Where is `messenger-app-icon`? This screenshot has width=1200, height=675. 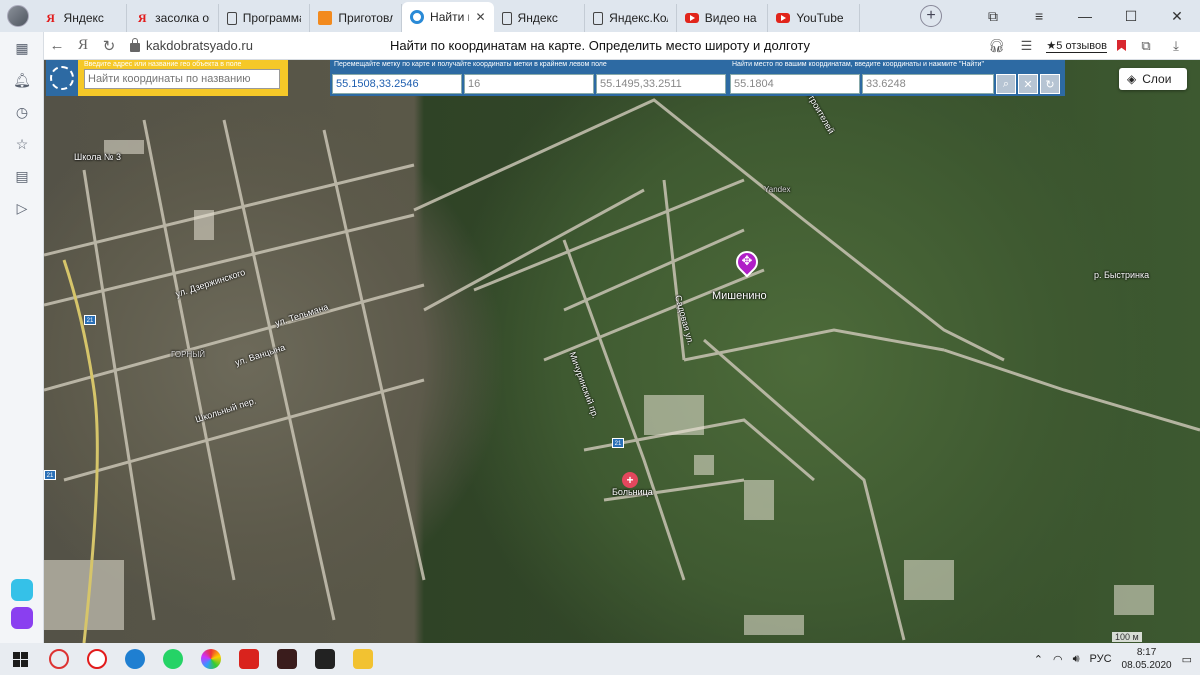
messenger-app-icon is located at coordinates (22, 590).